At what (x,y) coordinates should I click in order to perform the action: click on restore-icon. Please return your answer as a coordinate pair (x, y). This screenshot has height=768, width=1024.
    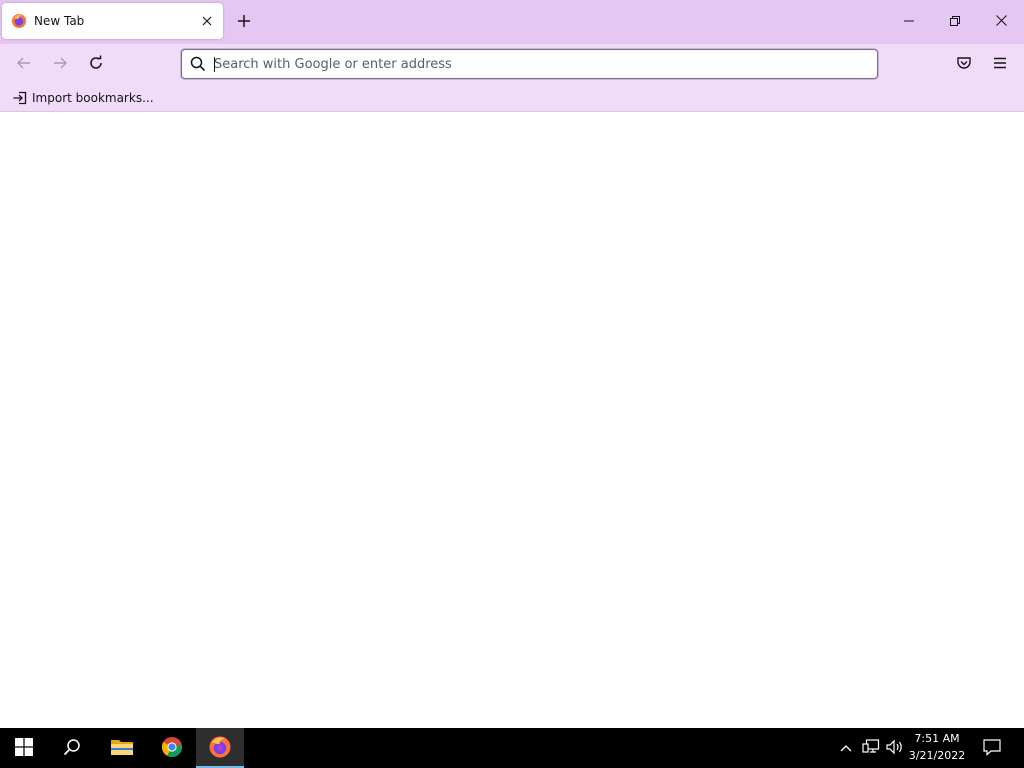
    Looking at the image, I should click on (955, 22).